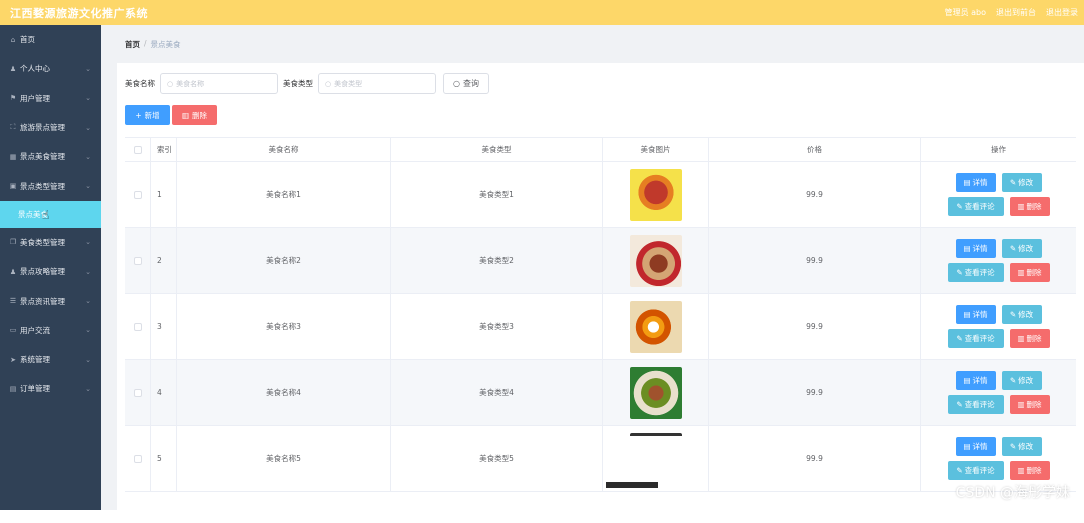 This screenshot has width=1084, height=523. Describe the element at coordinates (13, 157) in the screenshot. I see `grid-icon: ▦` at that location.